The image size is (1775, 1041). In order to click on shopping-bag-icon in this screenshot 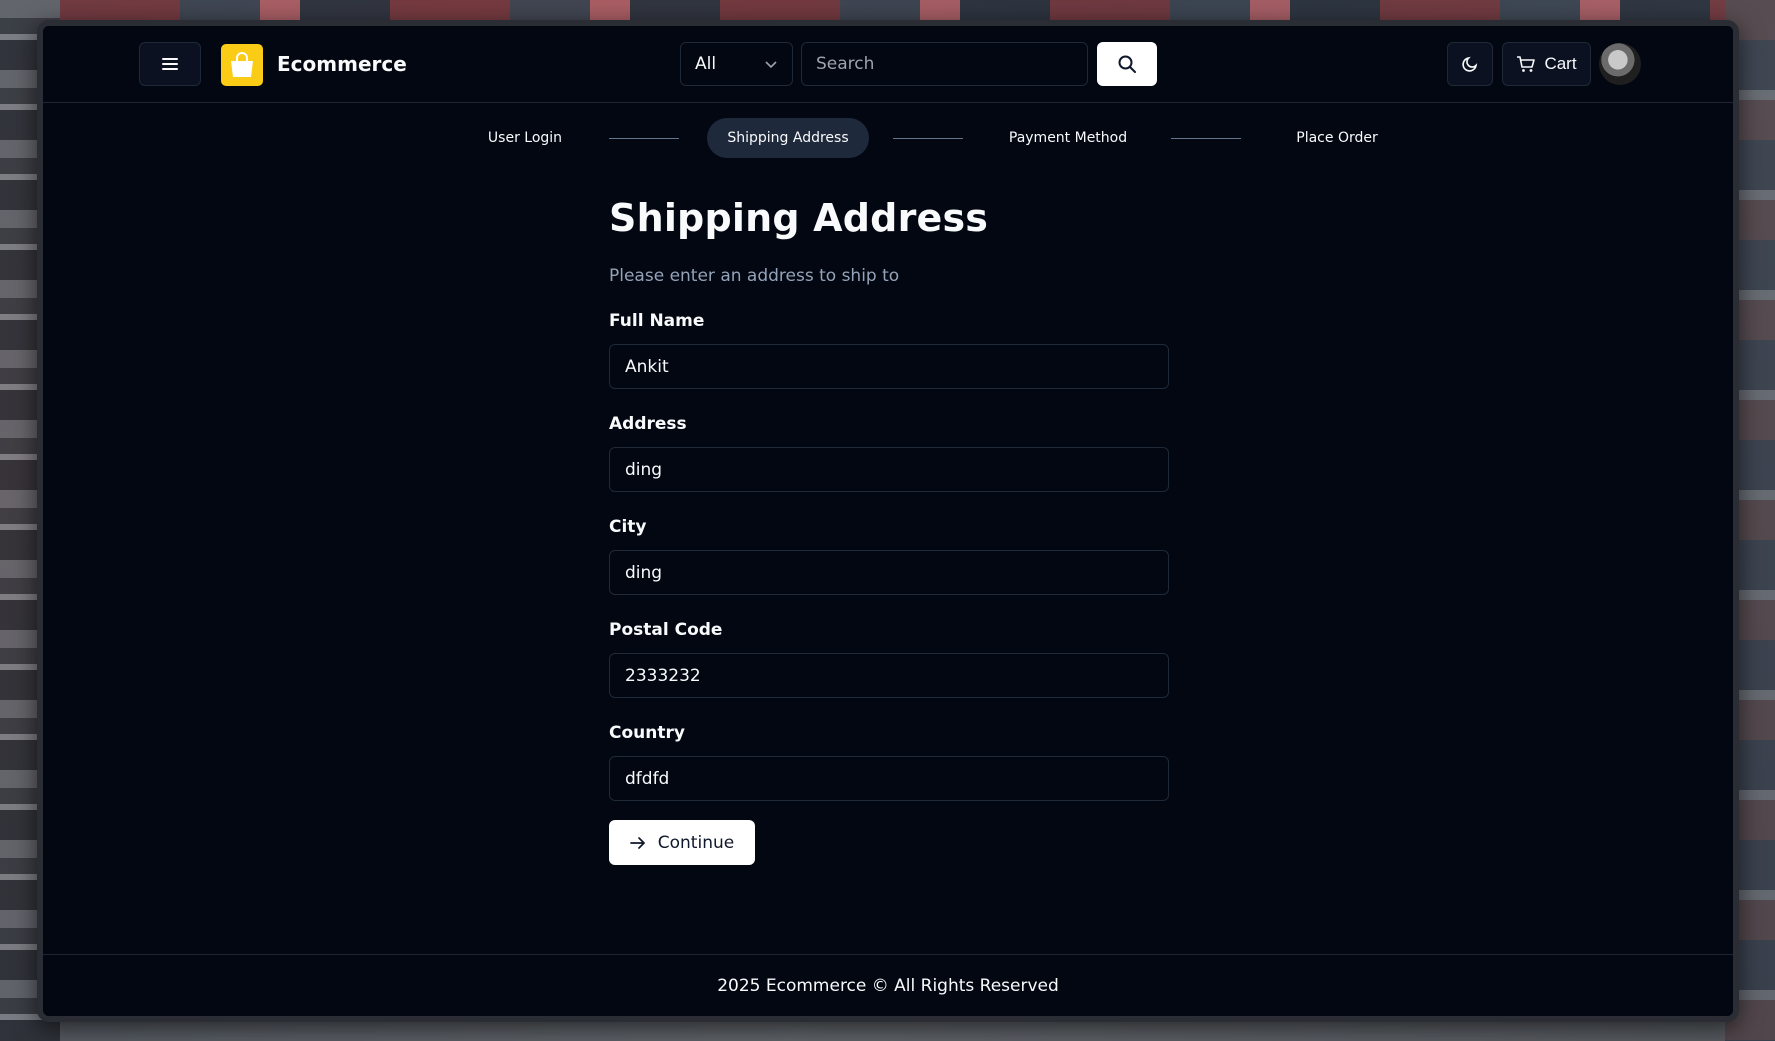, I will do `click(242, 64)`.